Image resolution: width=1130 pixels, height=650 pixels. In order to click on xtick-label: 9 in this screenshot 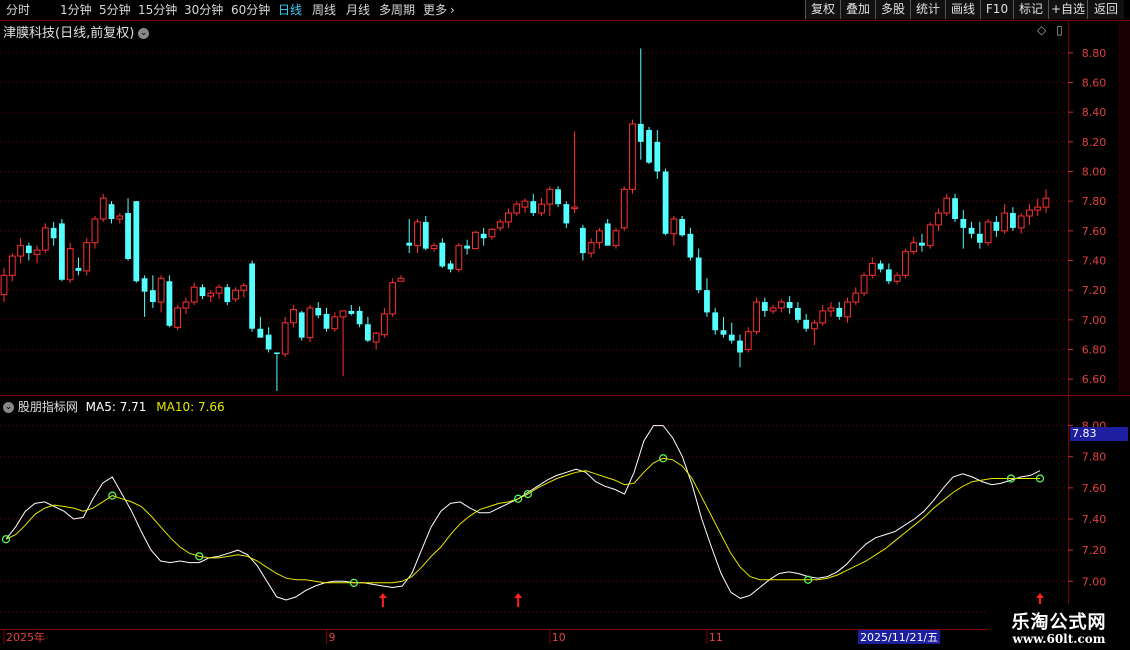, I will do `click(332, 637)`.